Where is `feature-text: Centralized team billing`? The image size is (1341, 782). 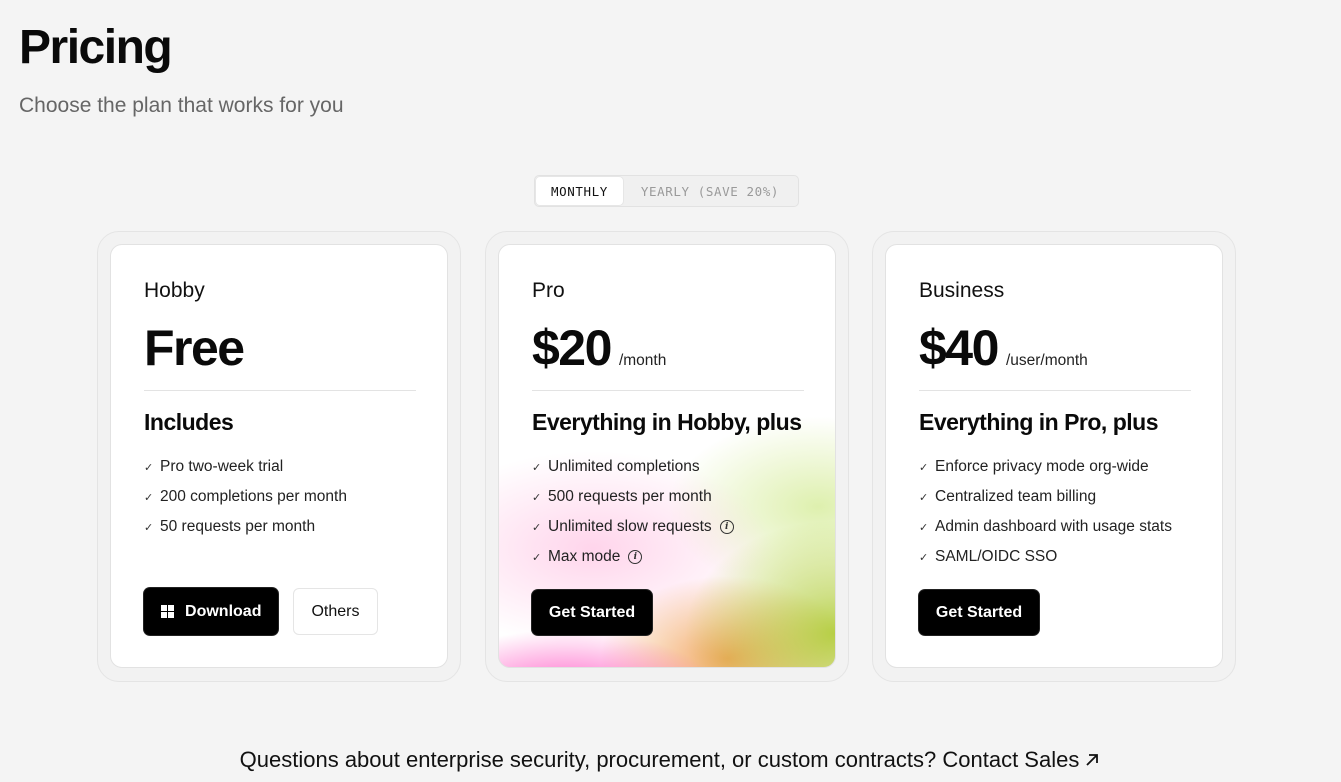 feature-text: Centralized team billing is located at coordinates (1016, 496).